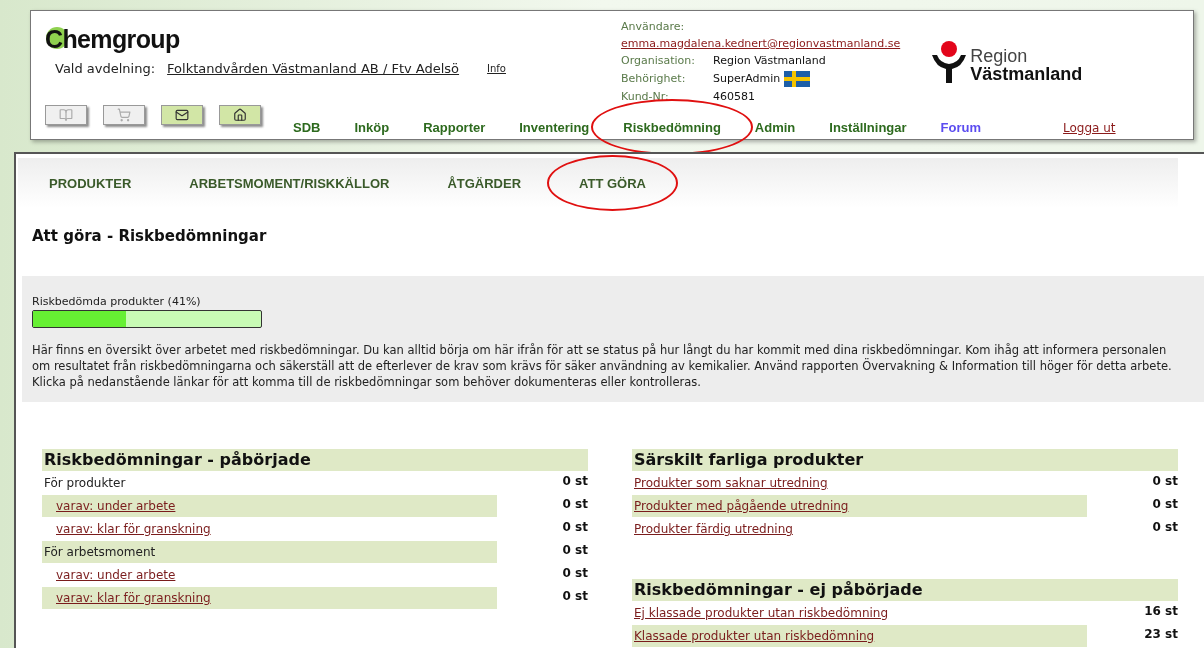  Describe the element at coordinates (554, 127) in the screenshot. I see `nav-link: Inventering` at that location.